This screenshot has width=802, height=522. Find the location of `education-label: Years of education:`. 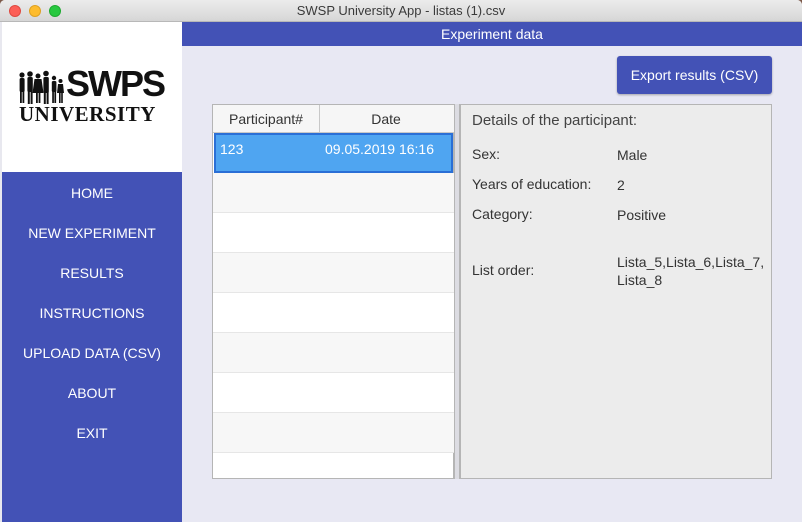

education-label: Years of education: is located at coordinates (532, 184).